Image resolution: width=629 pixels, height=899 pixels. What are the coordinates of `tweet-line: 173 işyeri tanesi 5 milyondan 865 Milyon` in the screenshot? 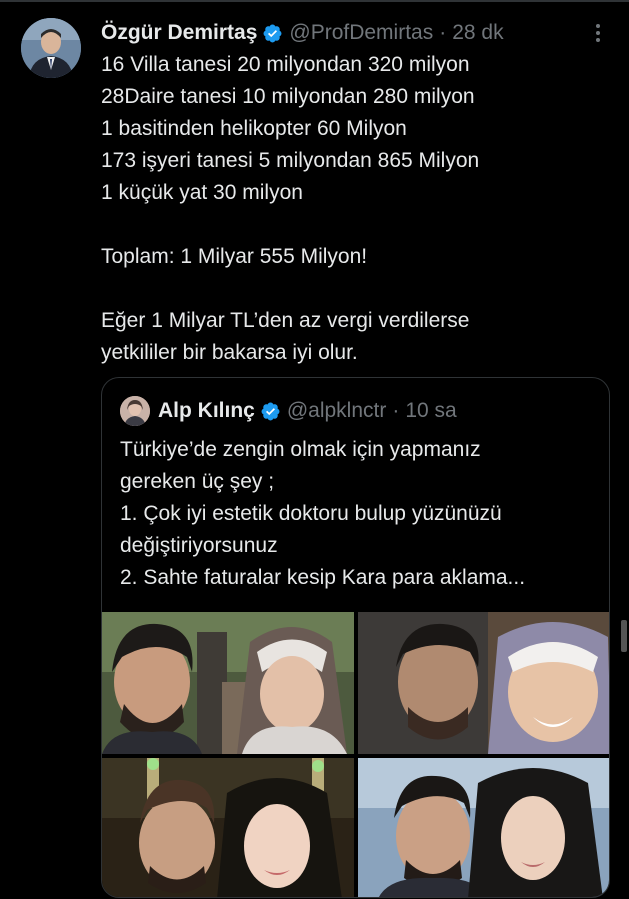 It's located at (290, 160).